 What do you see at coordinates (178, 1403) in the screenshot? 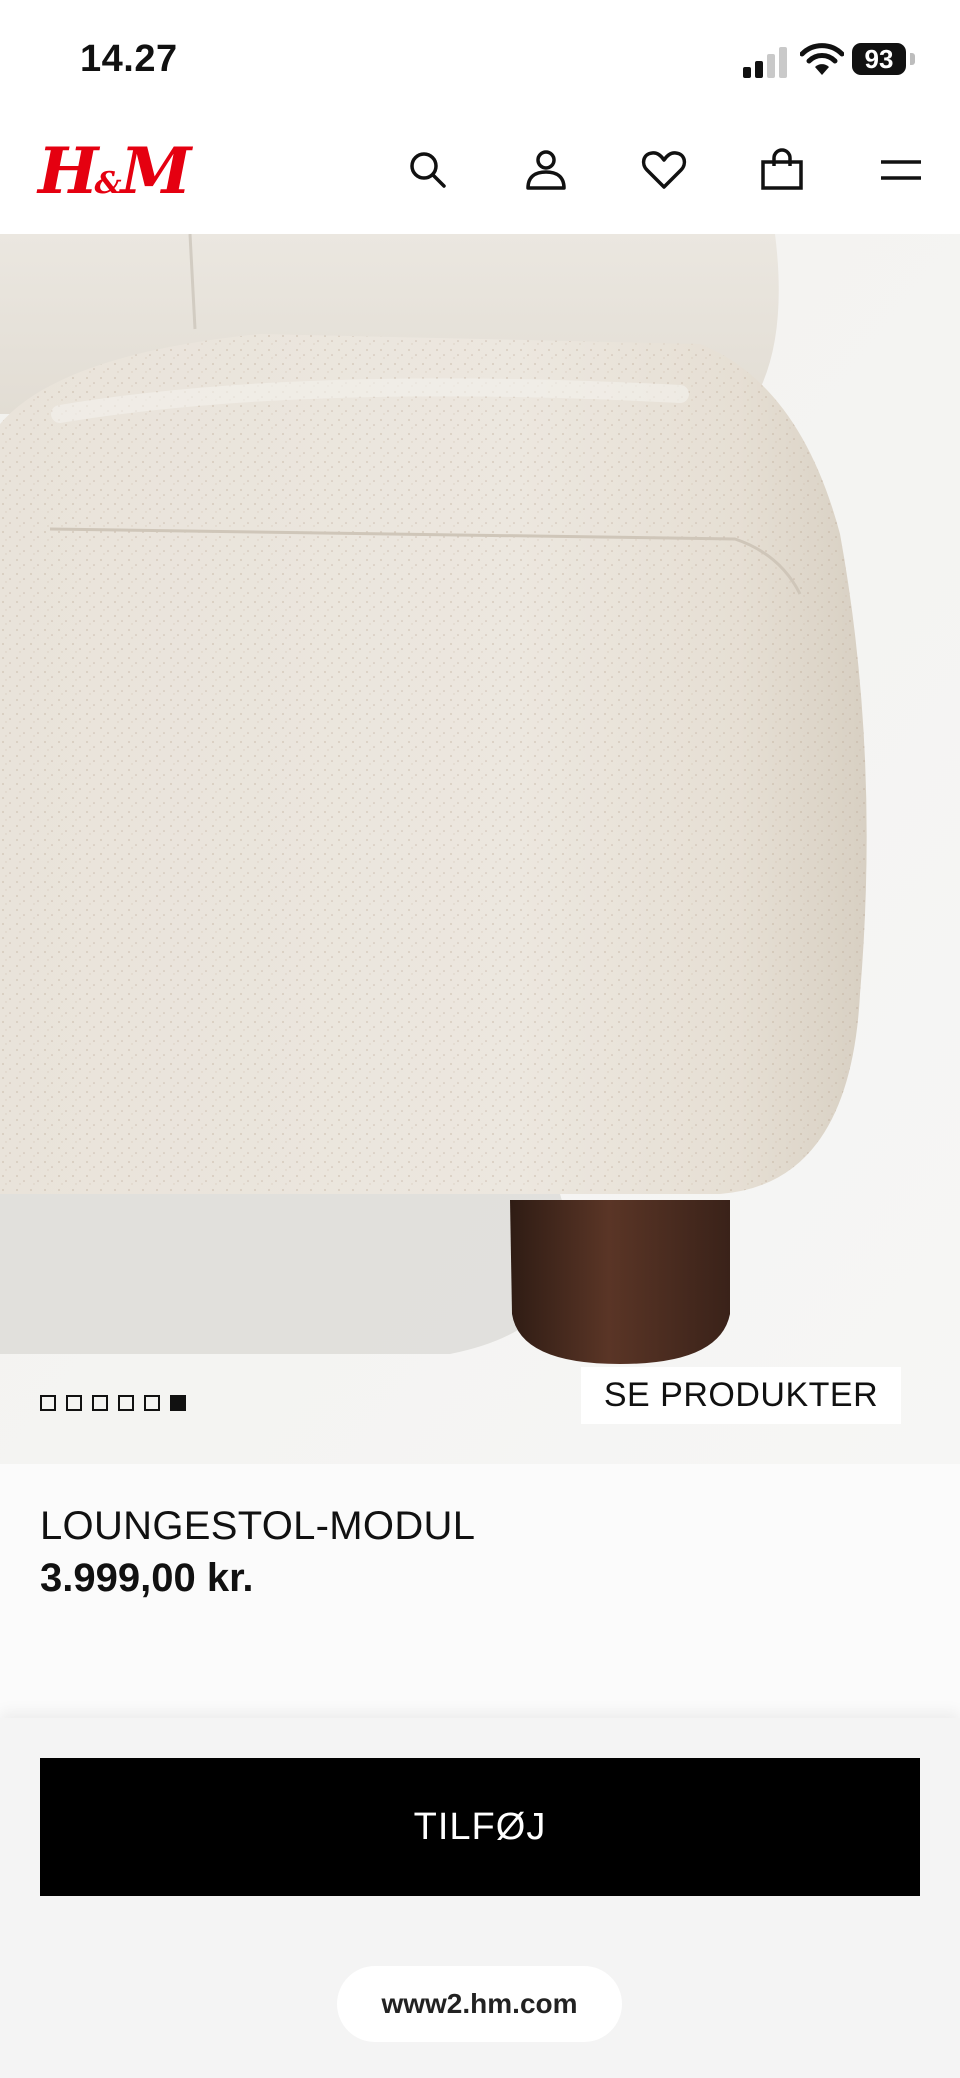
I see `gallery-dot-active` at bounding box center [178, 1403].